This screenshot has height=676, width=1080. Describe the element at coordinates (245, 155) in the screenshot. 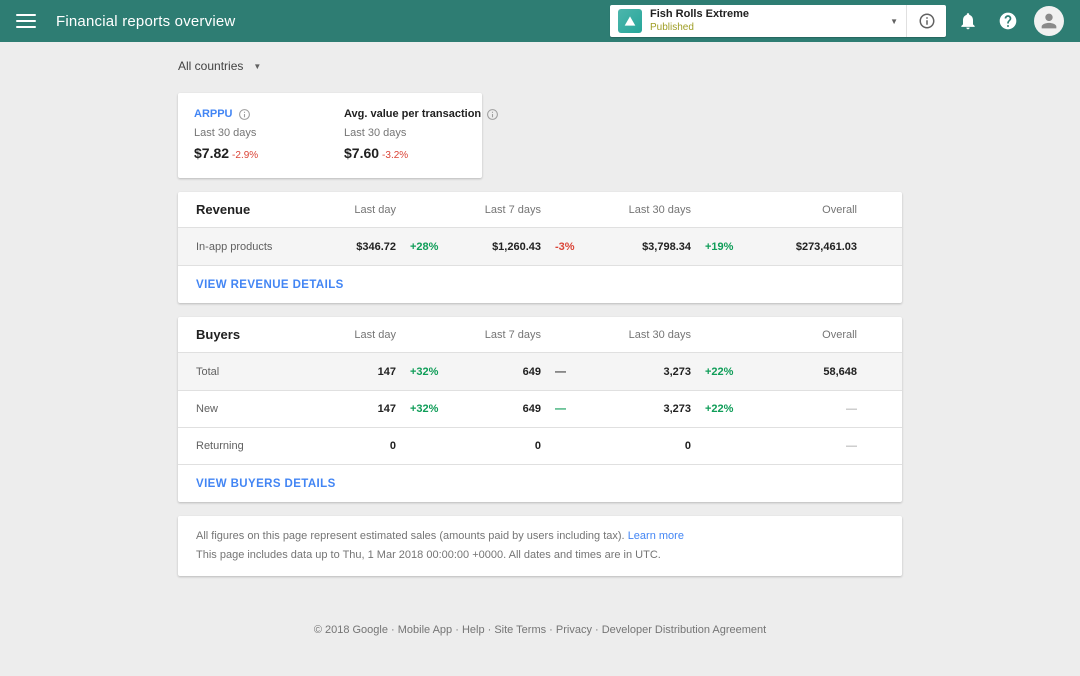

I see `stat-arppu-change: -2.9%` at that location.